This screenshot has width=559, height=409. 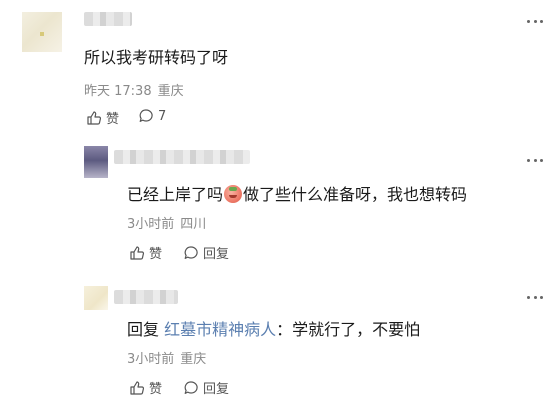 I want to click on reply-text: 已经上岸了吗 做了些什么准备呀，我也想转码, so click(x=297, y=193).